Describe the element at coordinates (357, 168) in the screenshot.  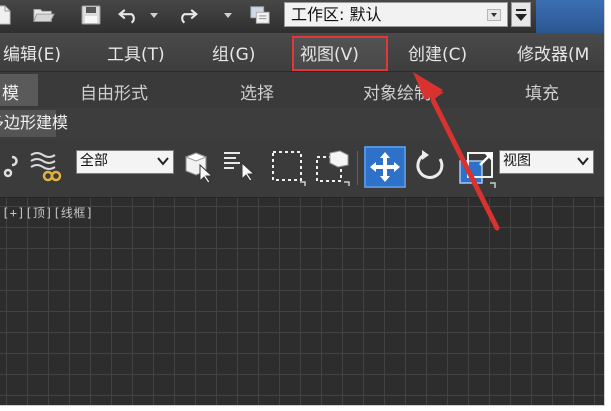
I see `toolbar-separator` at that location.